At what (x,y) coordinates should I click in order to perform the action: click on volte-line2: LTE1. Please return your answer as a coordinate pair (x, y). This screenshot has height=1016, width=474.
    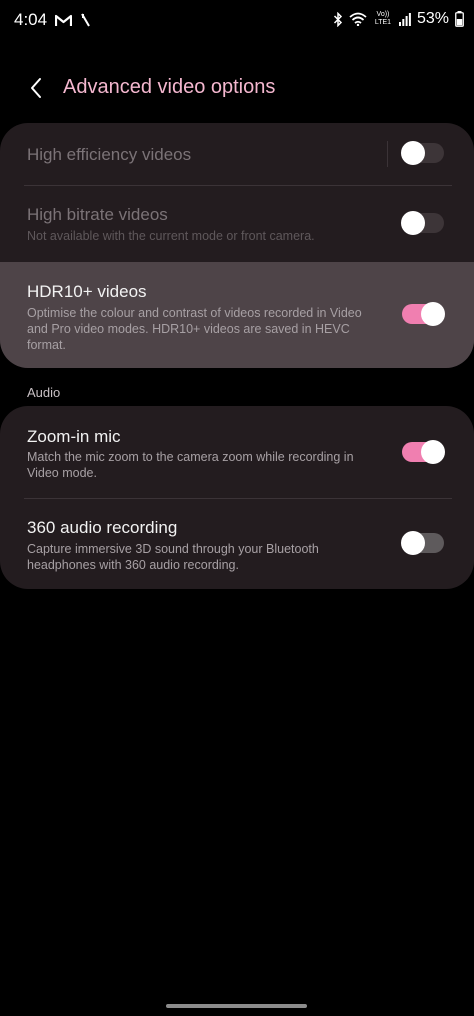
    Looking at the image, I should click on (383, 22).